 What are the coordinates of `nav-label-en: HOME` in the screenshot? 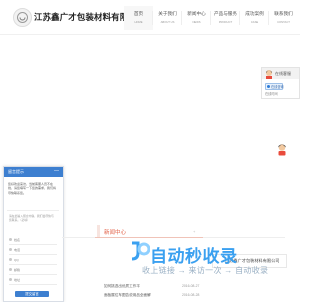 It's located at (138, 22).